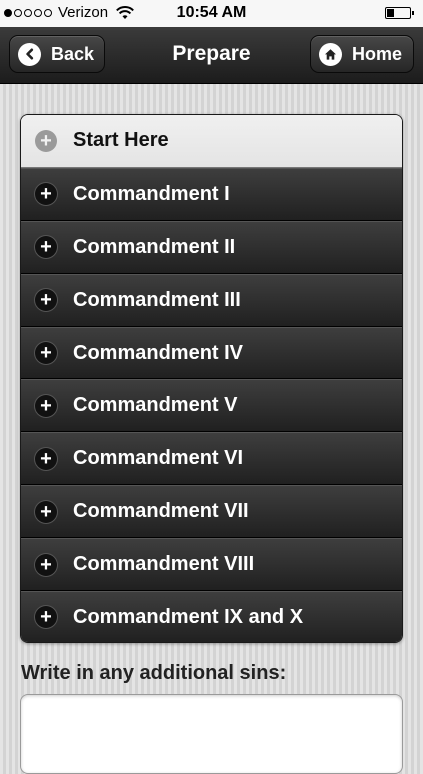 The width and height of the screenshot is (423, 774). I want to click on status-time: 10:54 AM, so click(211, 12).